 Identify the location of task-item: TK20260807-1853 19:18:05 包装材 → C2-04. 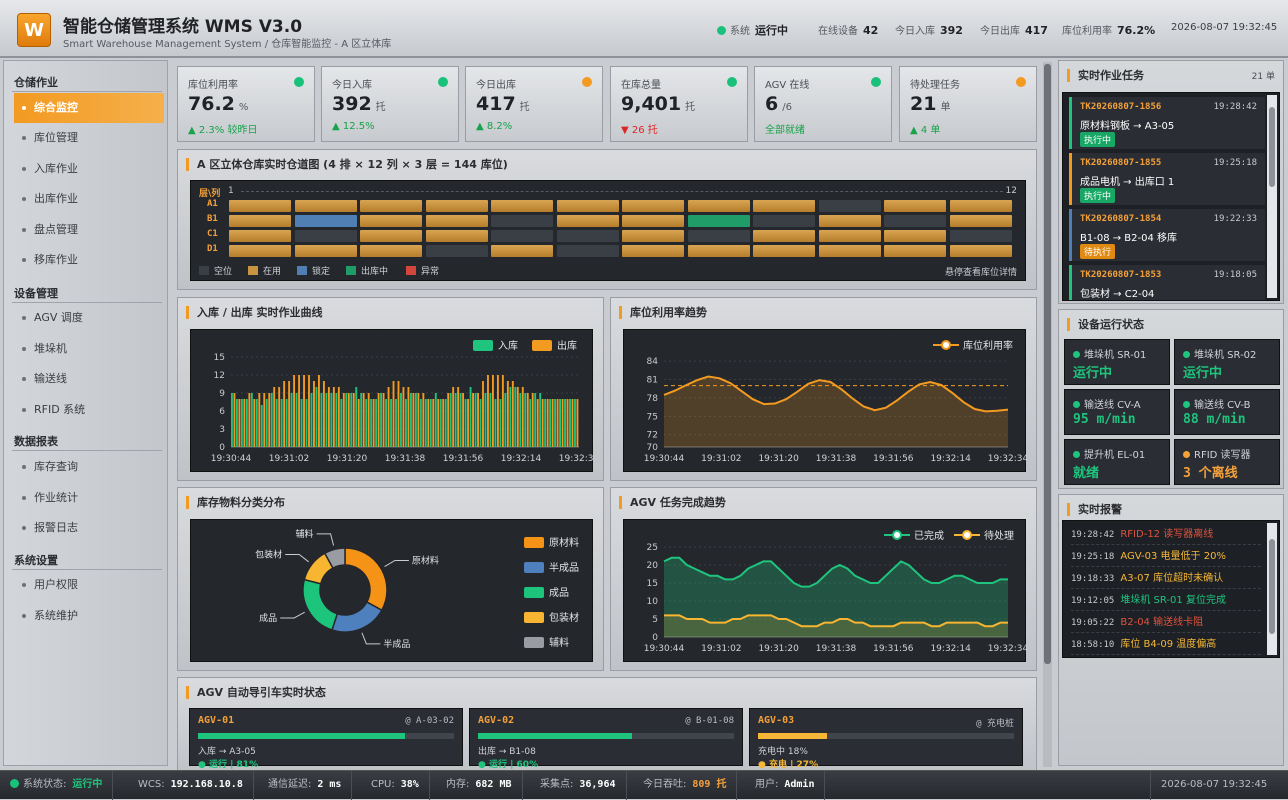
(1167, 282).